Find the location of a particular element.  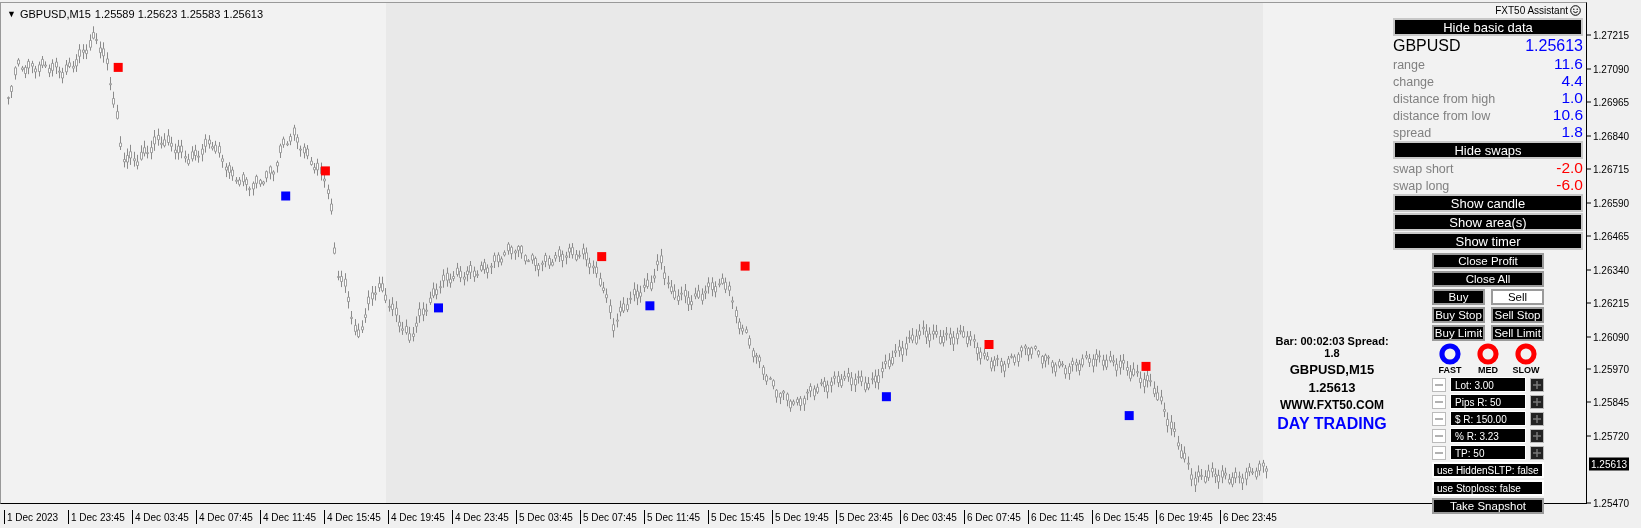

price-tick: 1.26590 is located at coordinates (1611, 202).